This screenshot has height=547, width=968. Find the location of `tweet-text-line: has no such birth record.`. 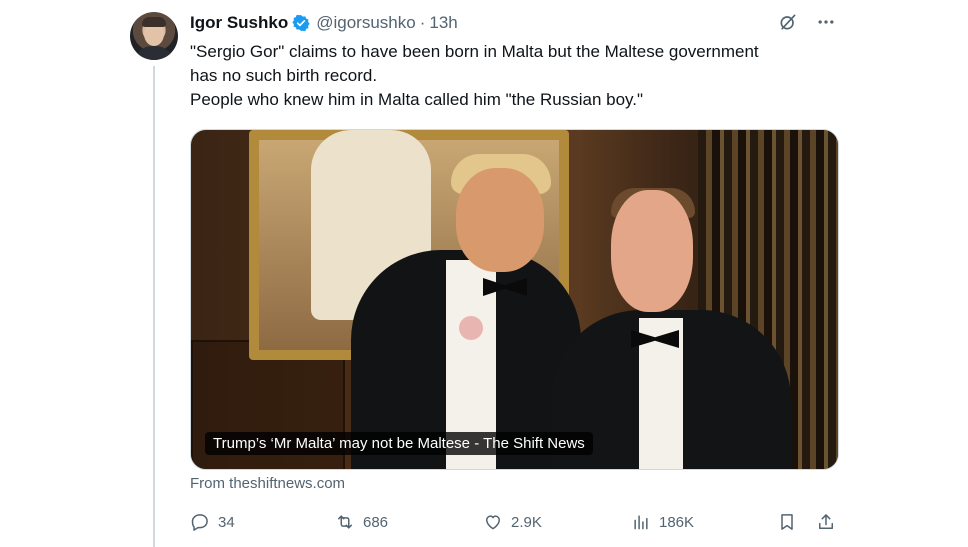

tweet-text-line: has no such birth record. is located at coordinates (284, 75).